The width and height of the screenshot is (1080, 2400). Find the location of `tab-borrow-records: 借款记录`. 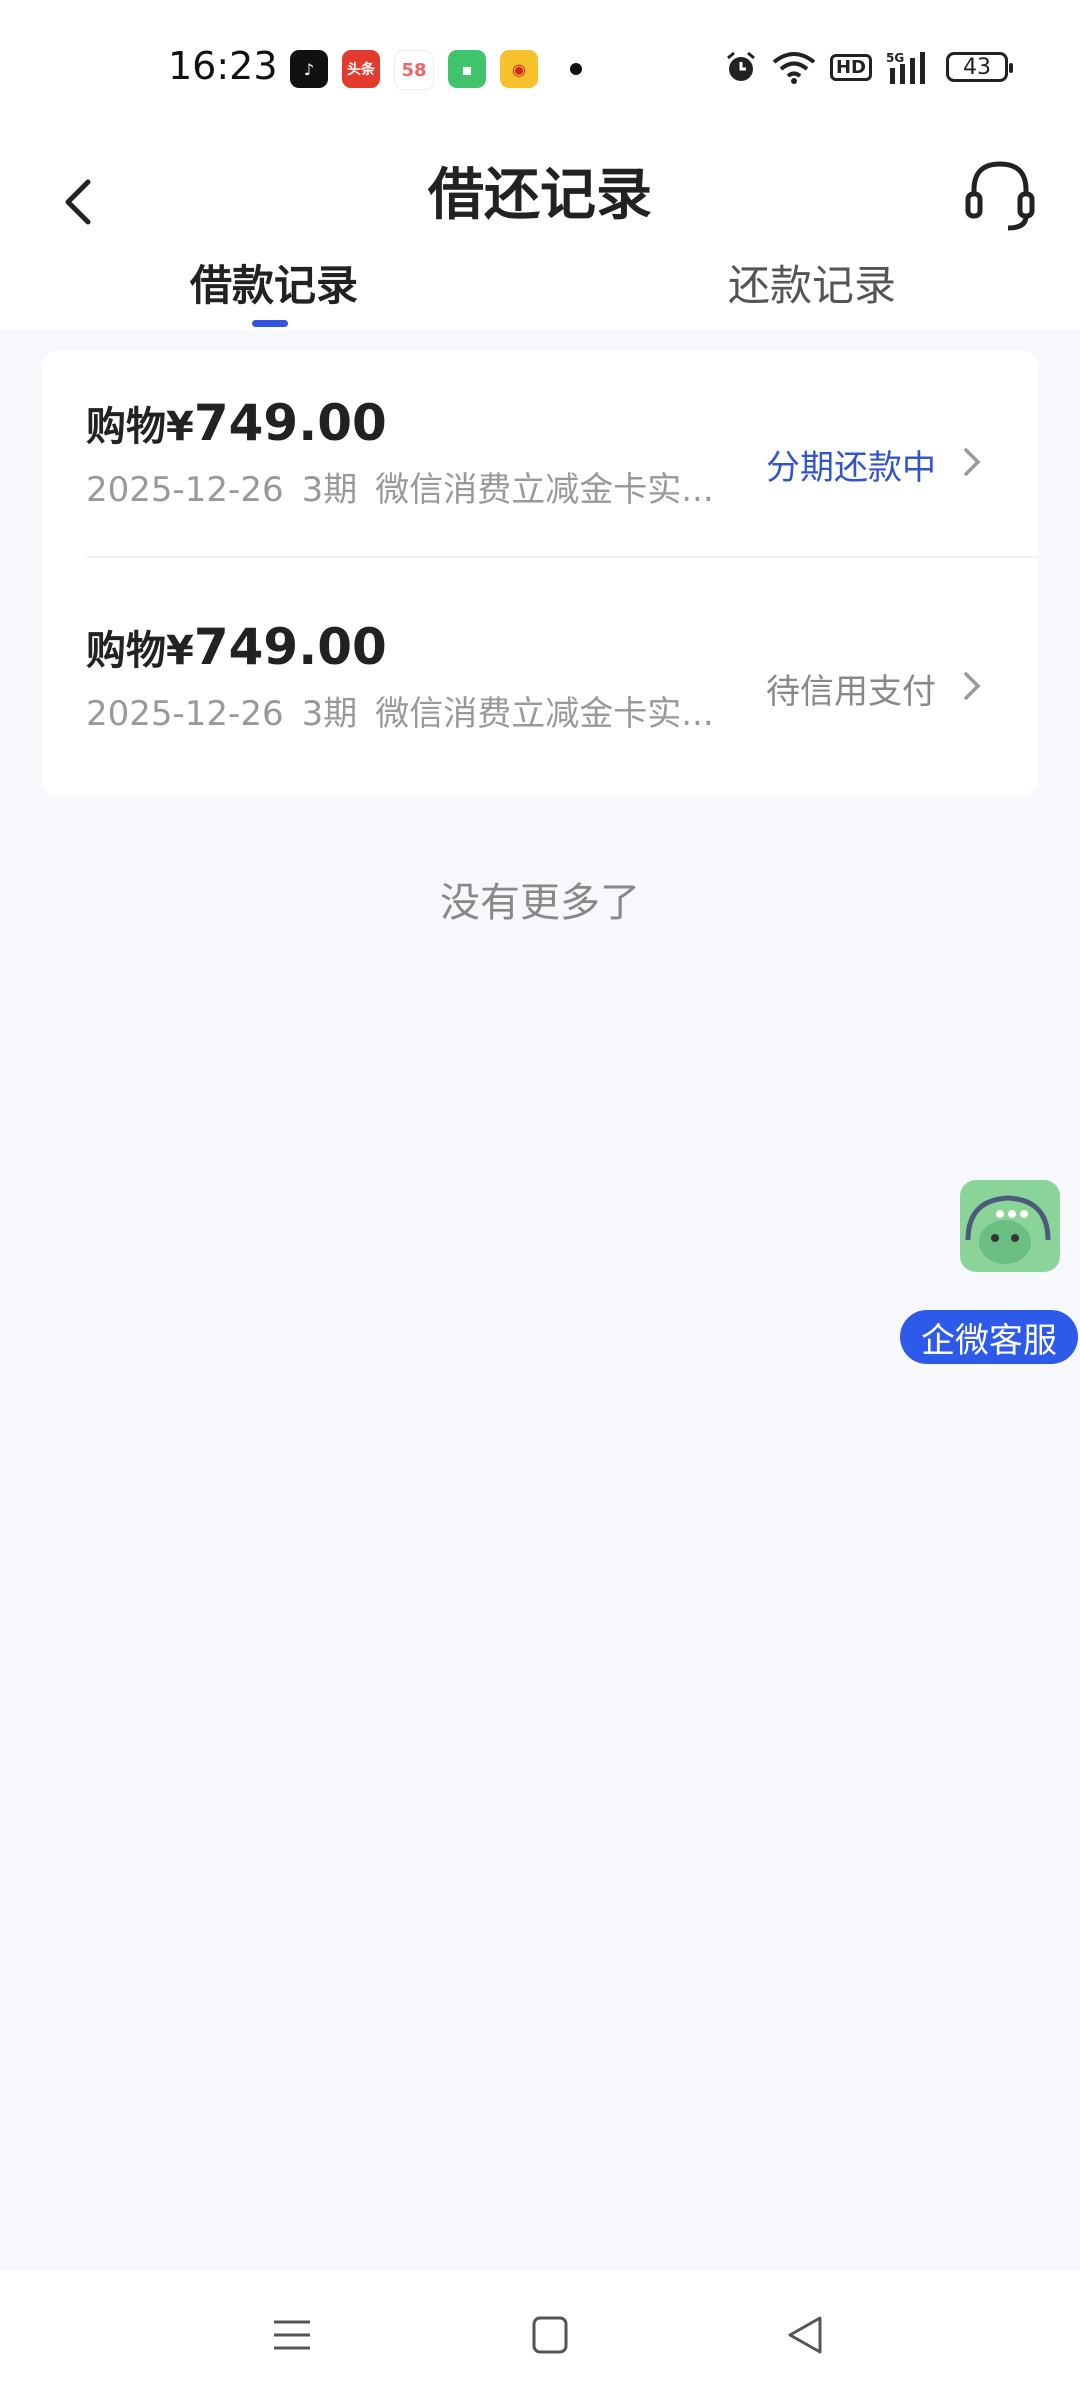

tab-borrow-records: 借款记录 is located at coordinates (274, 282).